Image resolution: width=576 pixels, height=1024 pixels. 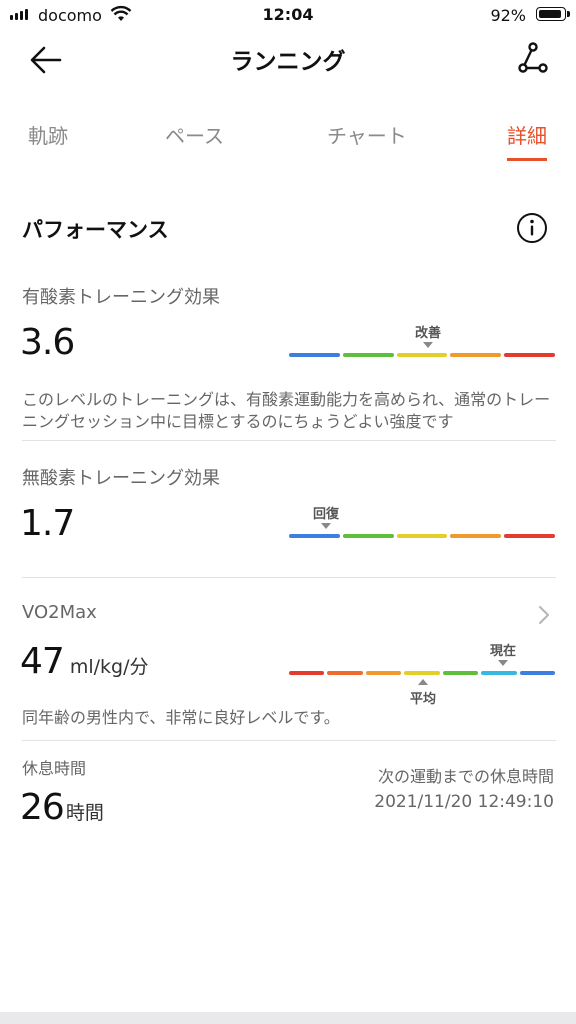 I want to click on tab-details: 詳細, so click(x=527, y=140).